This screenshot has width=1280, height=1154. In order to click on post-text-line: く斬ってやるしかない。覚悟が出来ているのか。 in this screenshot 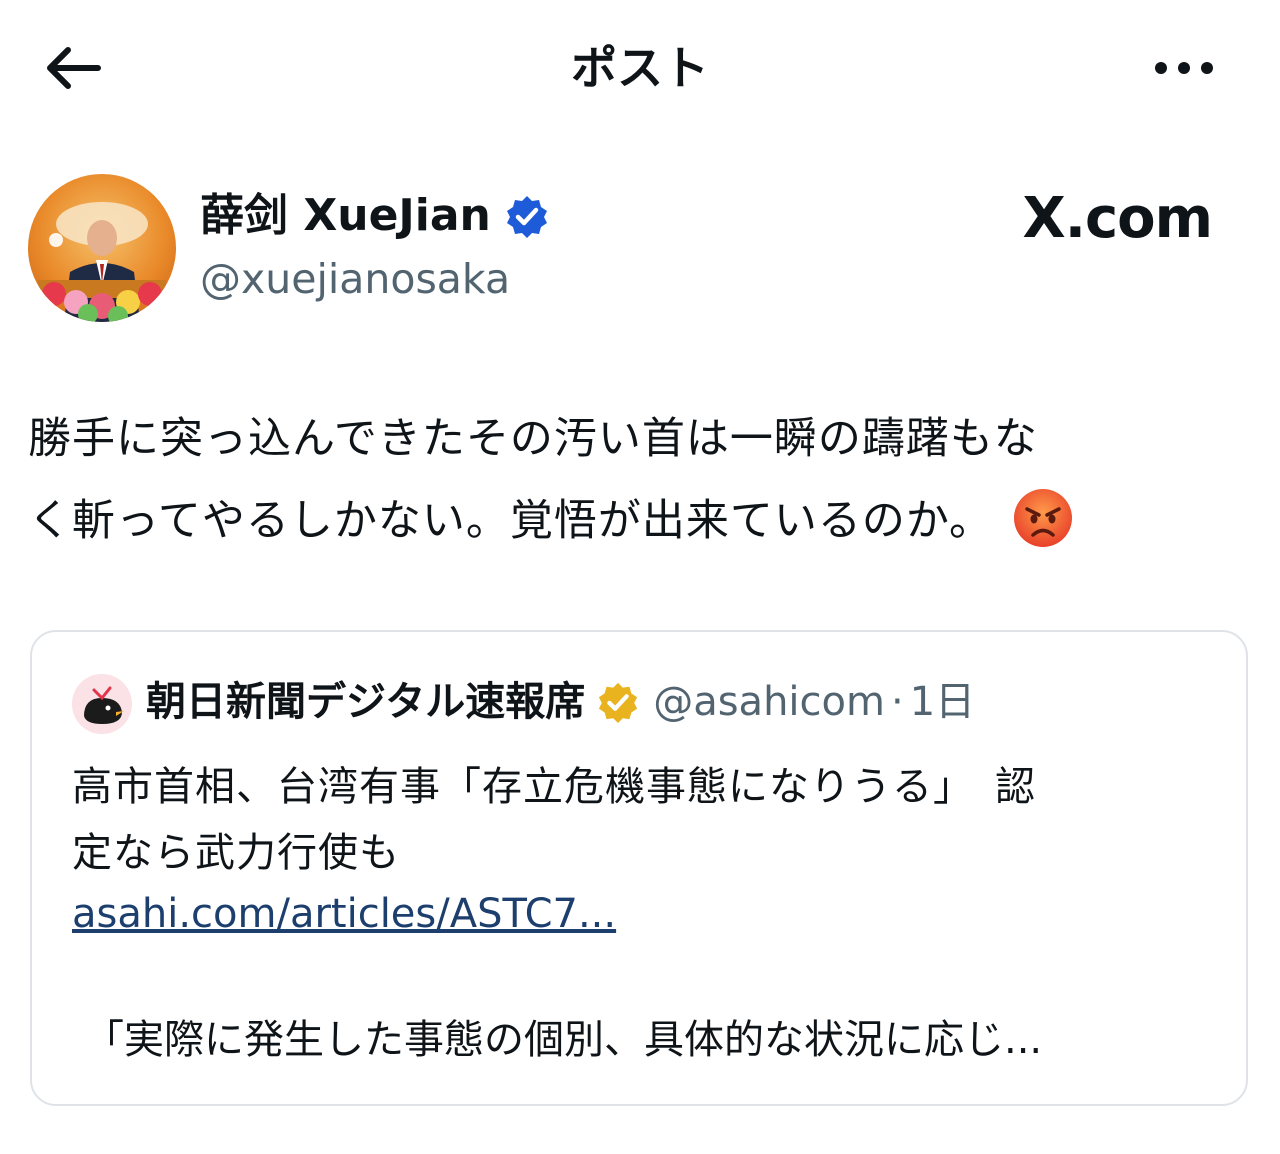, I will do `click(643, 521)`.